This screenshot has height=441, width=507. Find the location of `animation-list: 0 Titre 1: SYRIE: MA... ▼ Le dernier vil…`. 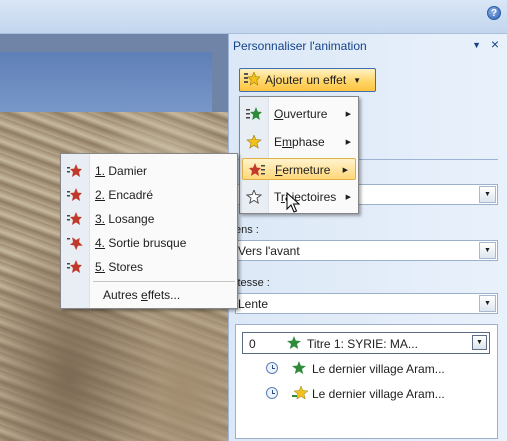

animation-list: 0 Titre 1: SYRIE: MA... ▼ Le dernier vil… is located at coordinates (366, 381).